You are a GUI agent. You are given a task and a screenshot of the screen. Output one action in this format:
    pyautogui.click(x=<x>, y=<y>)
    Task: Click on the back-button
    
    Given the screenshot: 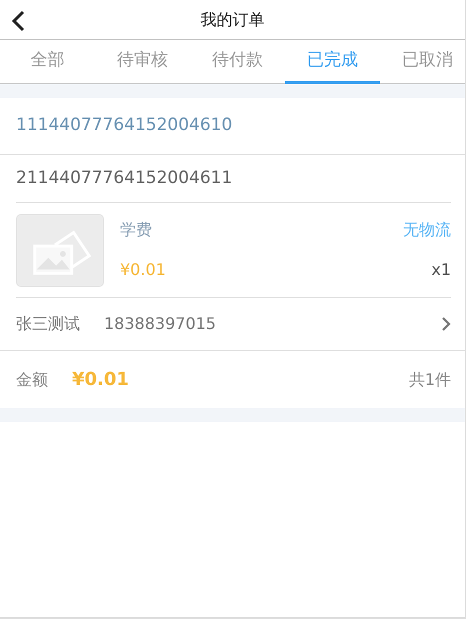 What is the action you would take?
    pyautogui.click(x=18, y=20)
    